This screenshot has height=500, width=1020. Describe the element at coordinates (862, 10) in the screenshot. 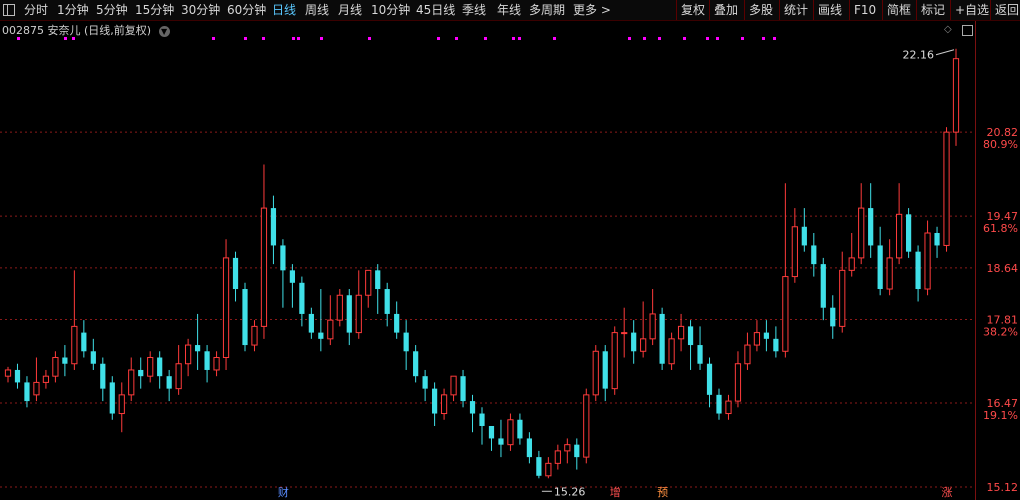

I see `toolbar-right-item-5: F10` at that location.